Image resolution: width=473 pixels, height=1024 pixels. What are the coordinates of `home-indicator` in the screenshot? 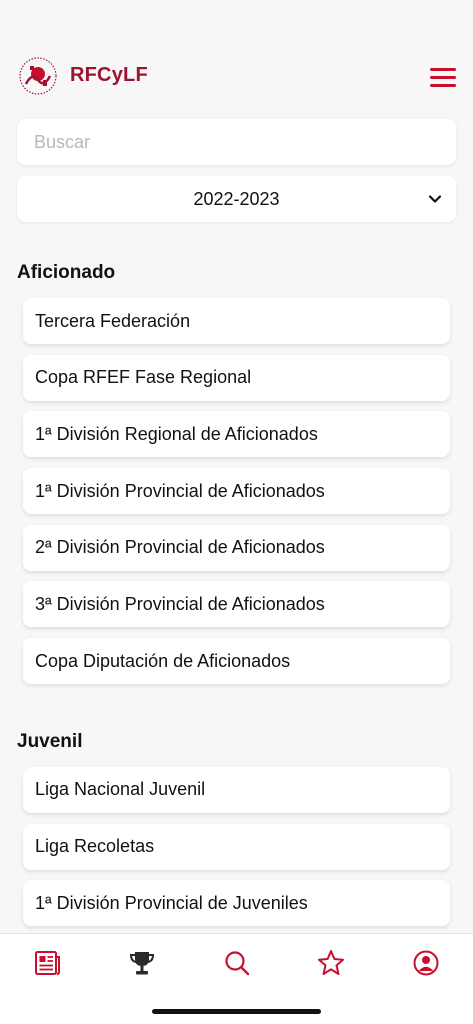 It's located at (236, 1011).